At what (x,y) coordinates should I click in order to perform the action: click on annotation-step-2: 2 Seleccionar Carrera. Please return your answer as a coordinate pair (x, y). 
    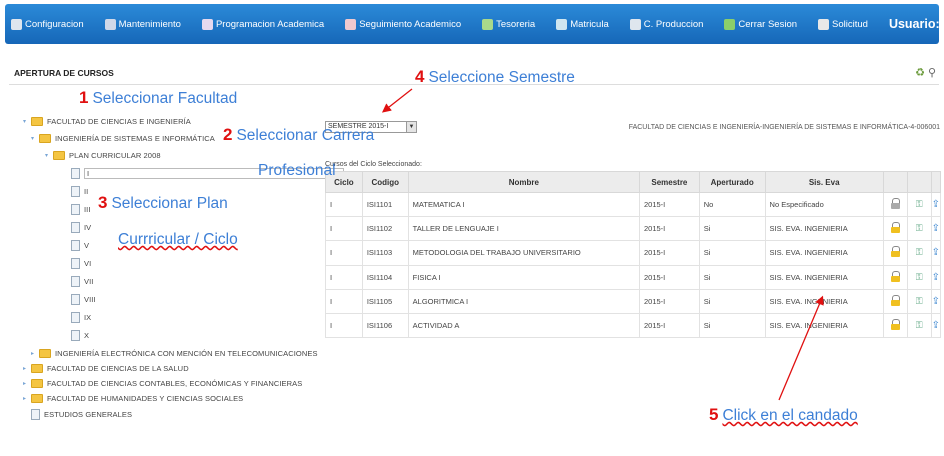
    Looking at the image, I should click on (298, 135).